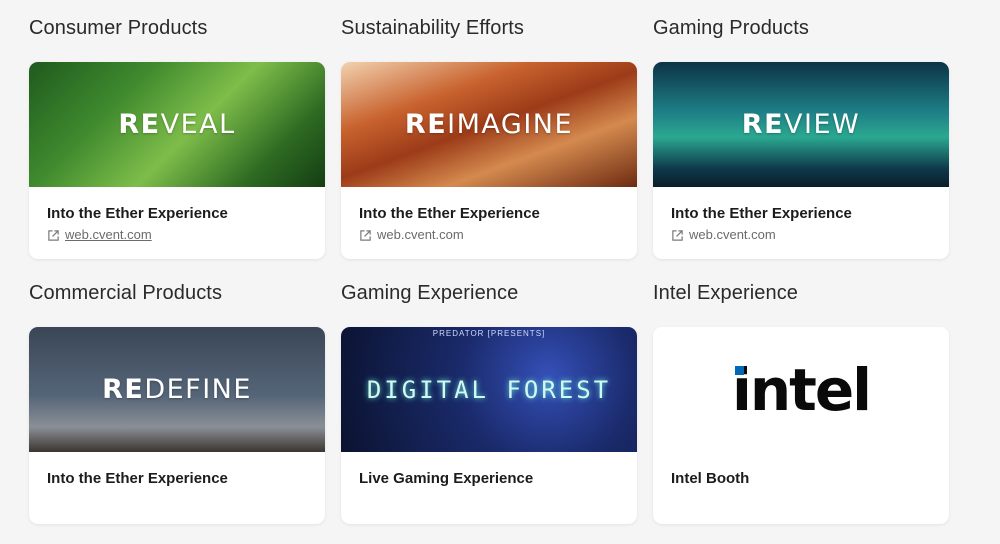  I want to click on forest-image: PREDATOR [PRESENTS] DIGITAL FOREST, so click(489, 389).